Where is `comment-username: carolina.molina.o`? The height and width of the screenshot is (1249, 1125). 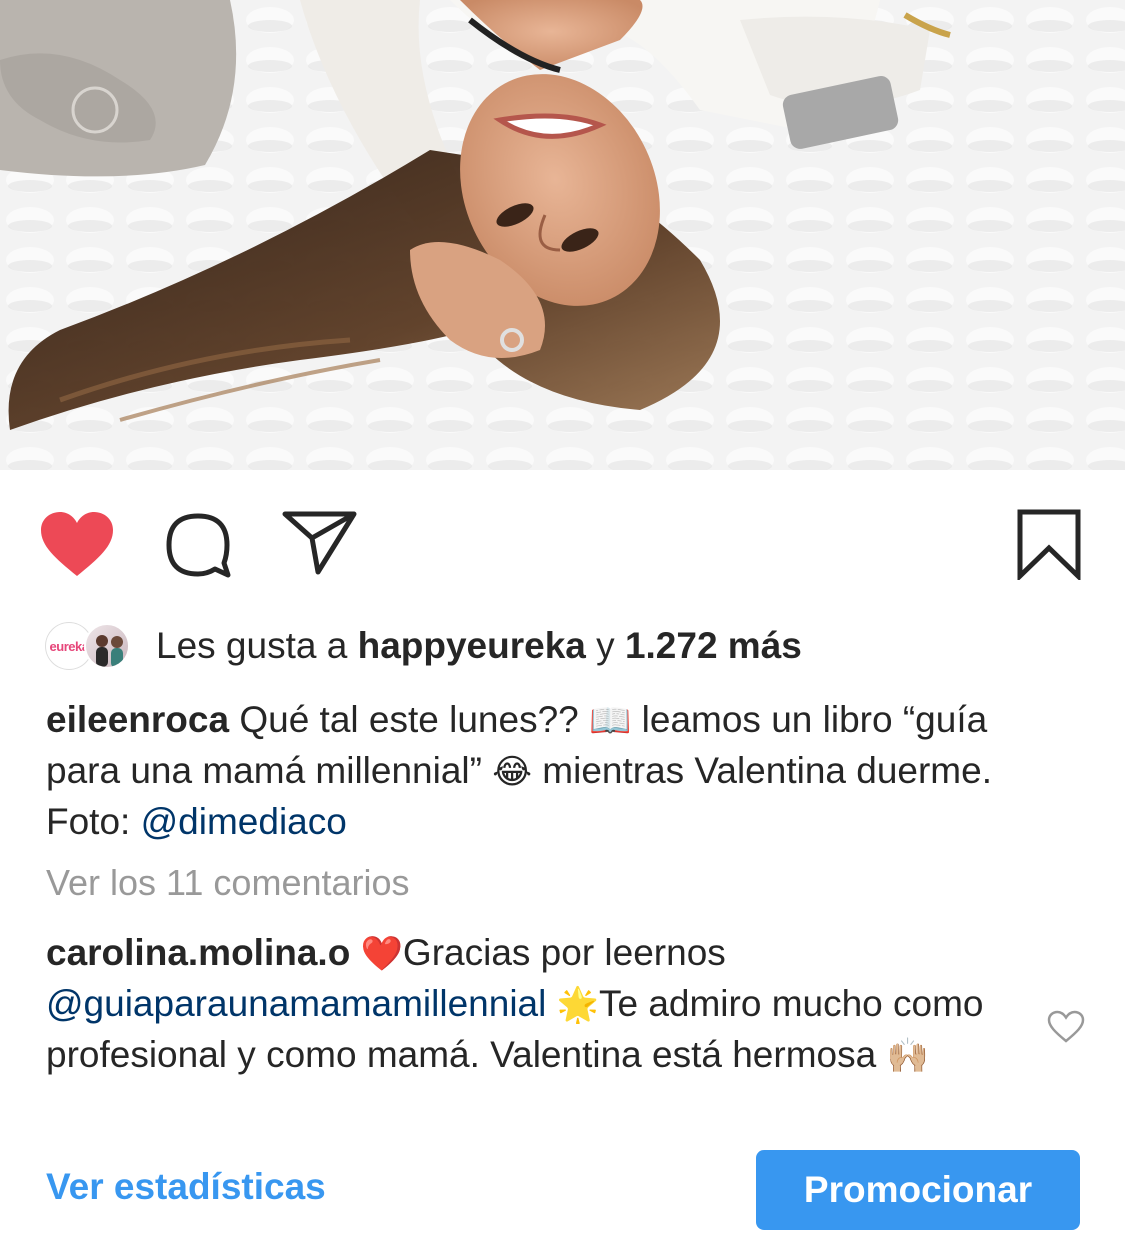 comment-username: carolina.molina.o is located at coordinates (198, 952).